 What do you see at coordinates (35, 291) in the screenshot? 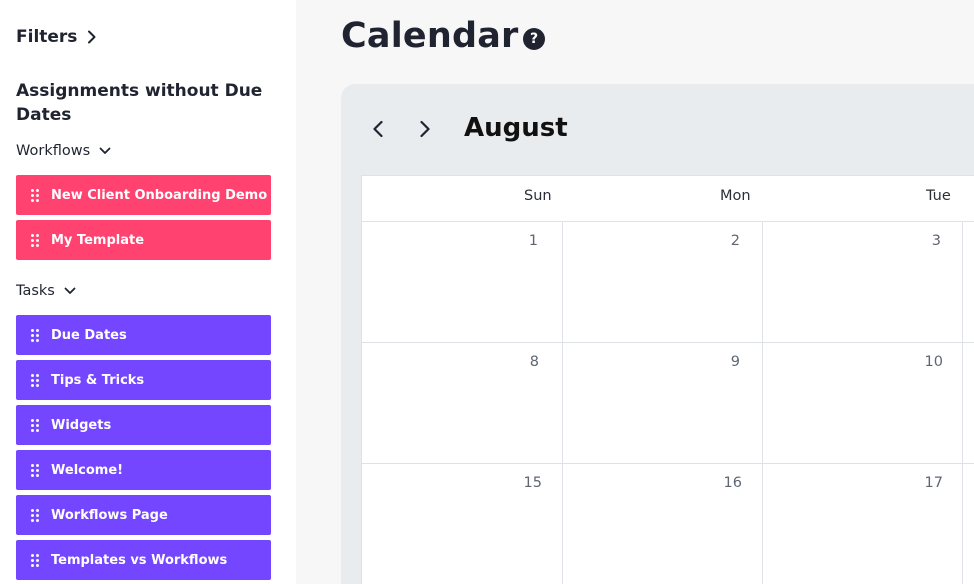
I see `tasks-section-label: Tasks` at bounding box center [35, 291].